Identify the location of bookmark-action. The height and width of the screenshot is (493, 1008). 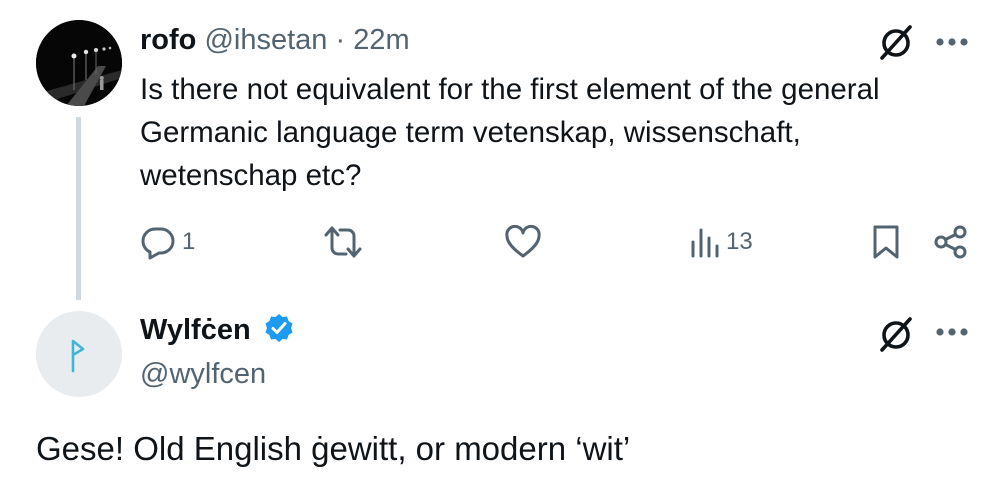
(886, 242).